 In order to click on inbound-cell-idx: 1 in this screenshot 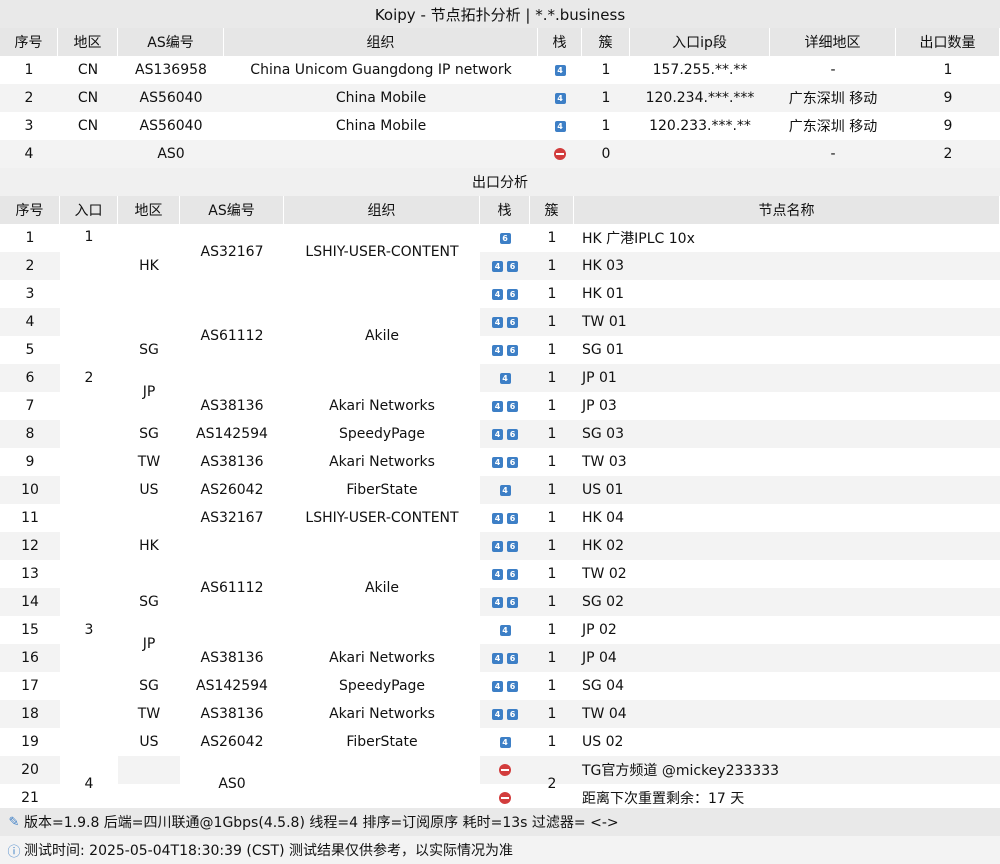, I will do `click(29, 70)`.